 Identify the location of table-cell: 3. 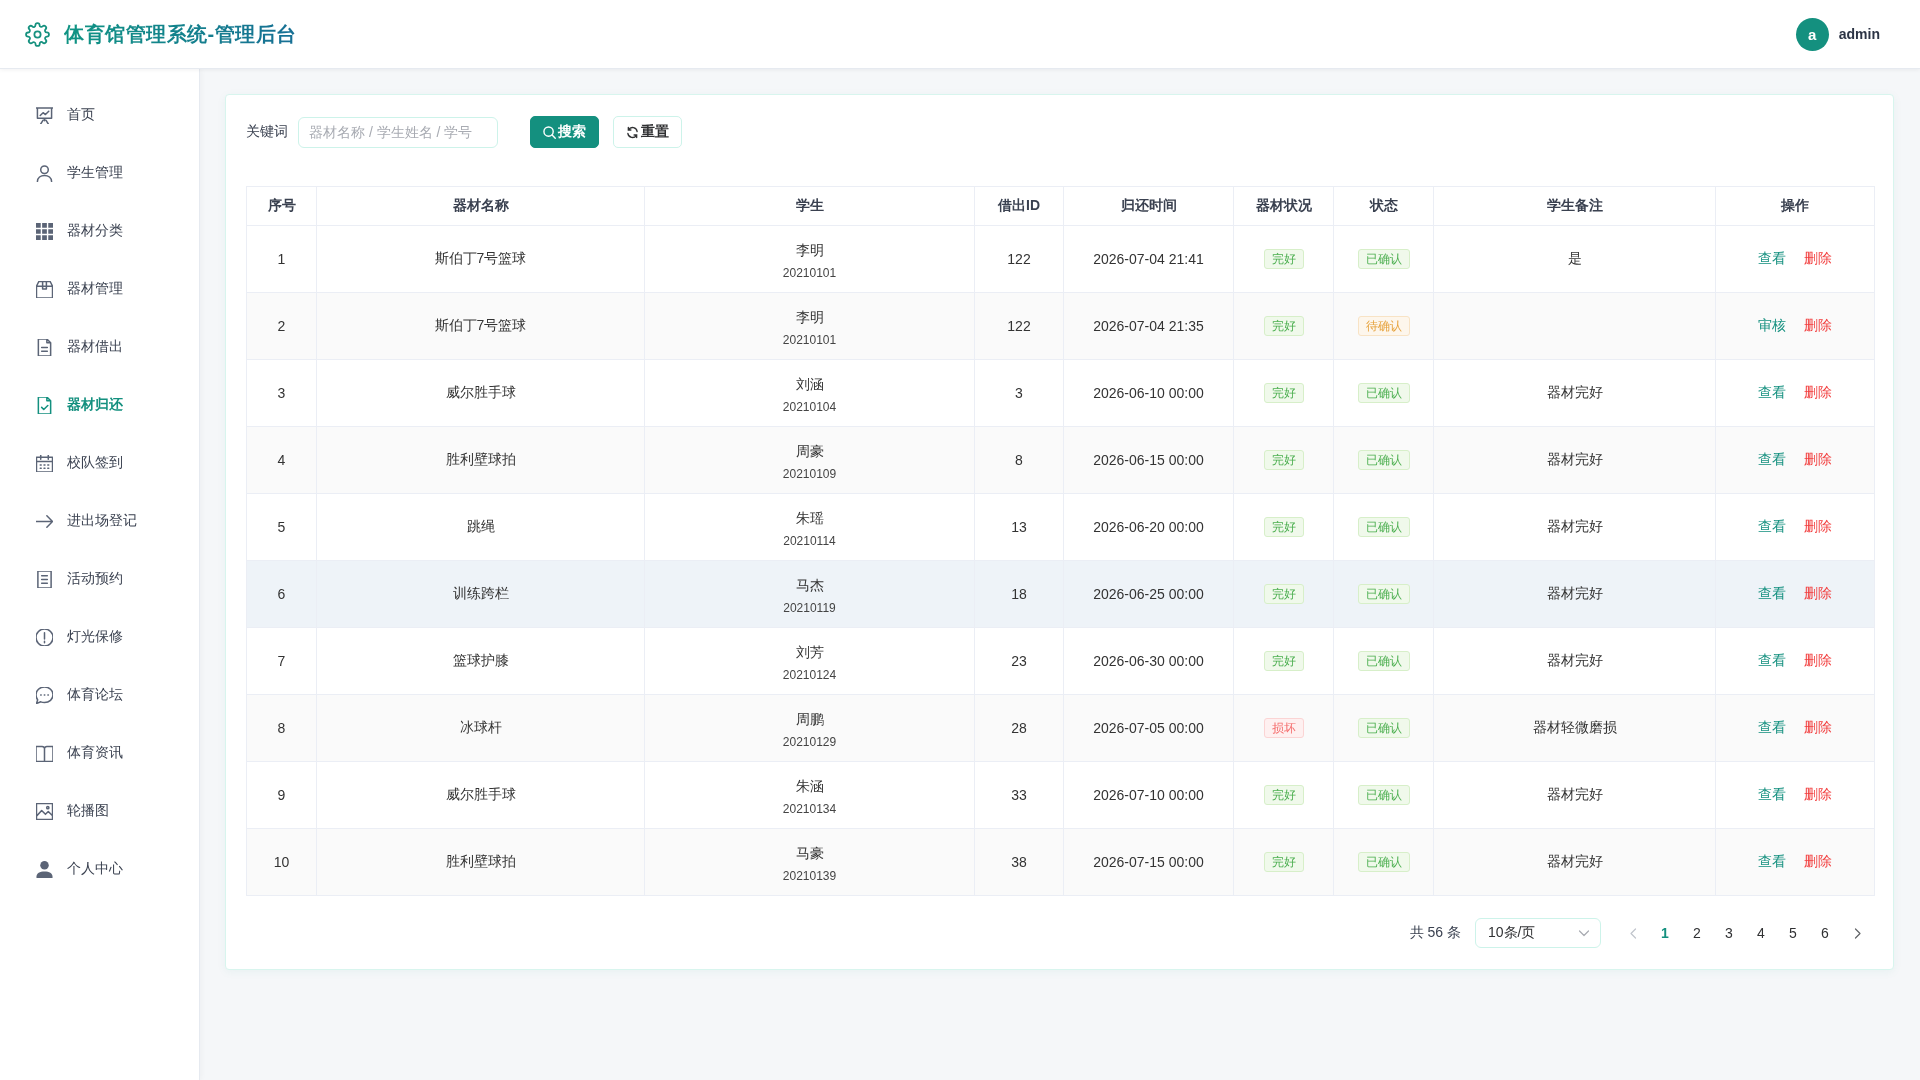
(281, 393).